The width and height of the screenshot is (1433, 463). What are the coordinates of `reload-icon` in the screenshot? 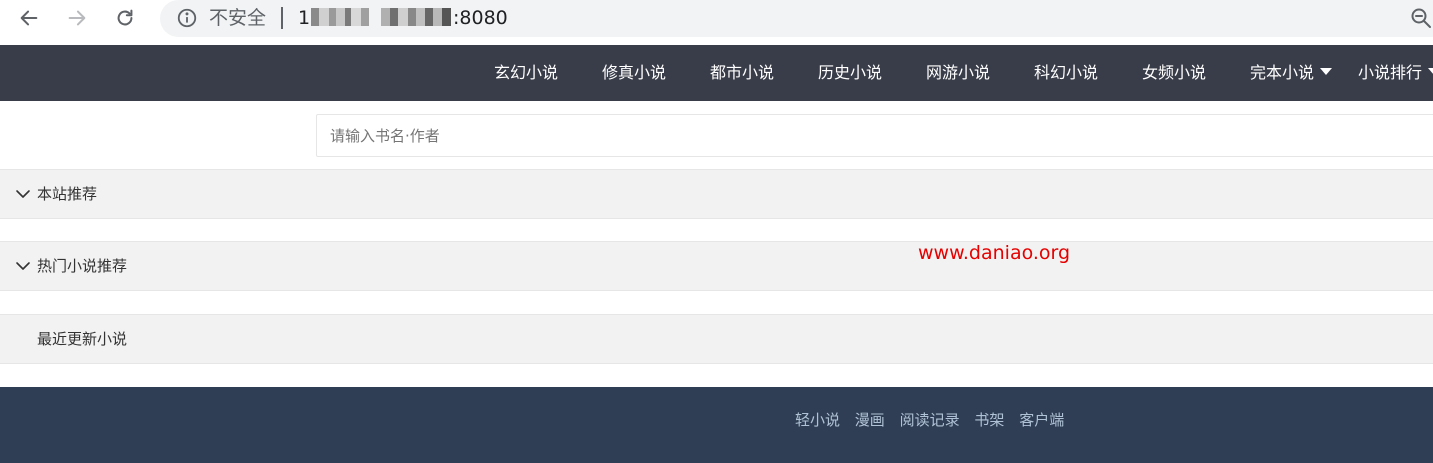 It's located at (125, 17).